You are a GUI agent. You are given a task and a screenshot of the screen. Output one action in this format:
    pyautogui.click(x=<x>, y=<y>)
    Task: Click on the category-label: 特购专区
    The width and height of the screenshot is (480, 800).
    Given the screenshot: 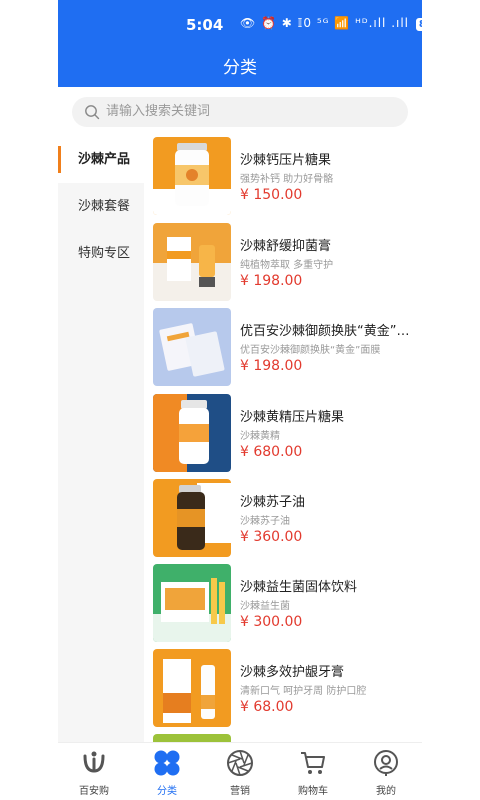 What is the action you would take?
    pyautogui.click(x=104, y=253)
    